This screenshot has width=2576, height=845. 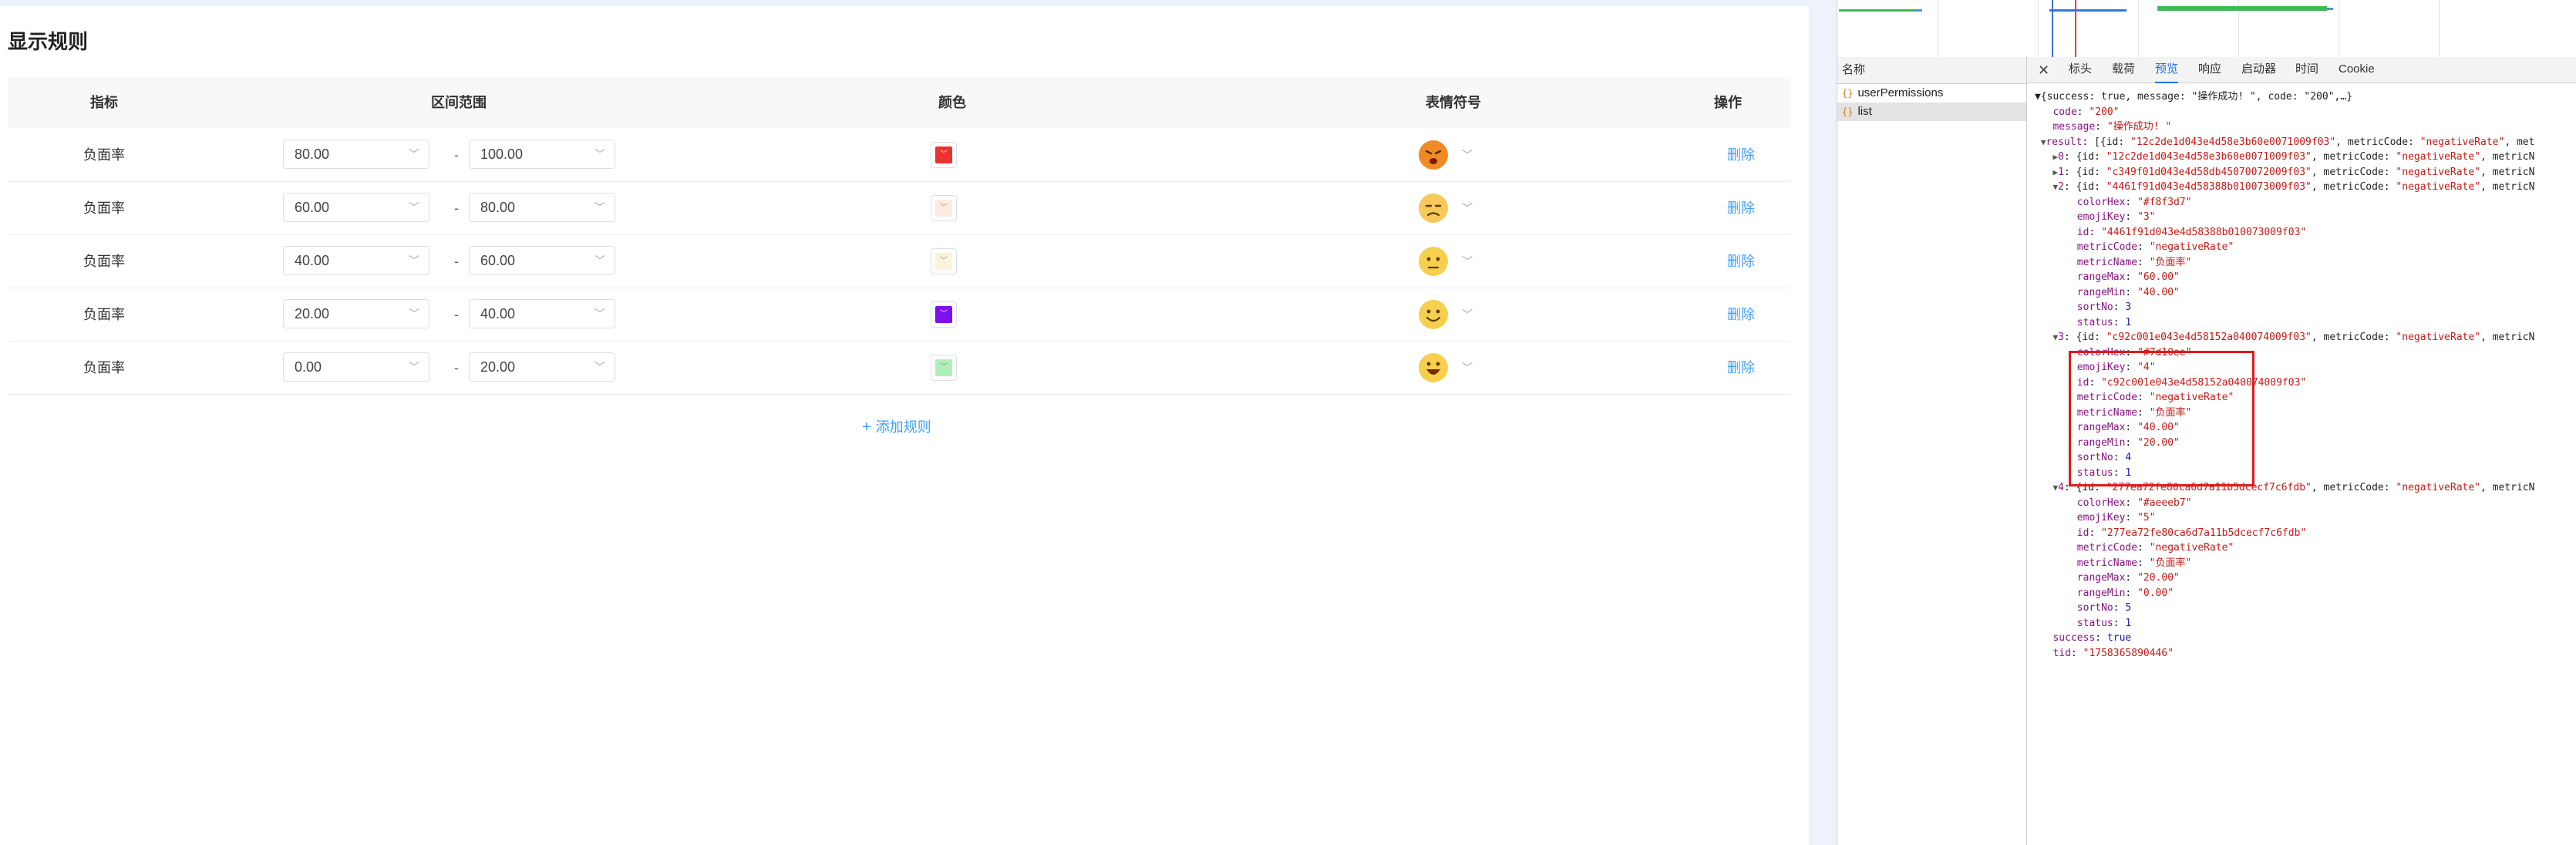 I want to click on range-max-select: 40.00 ﹀, so click(x=542, y=313).